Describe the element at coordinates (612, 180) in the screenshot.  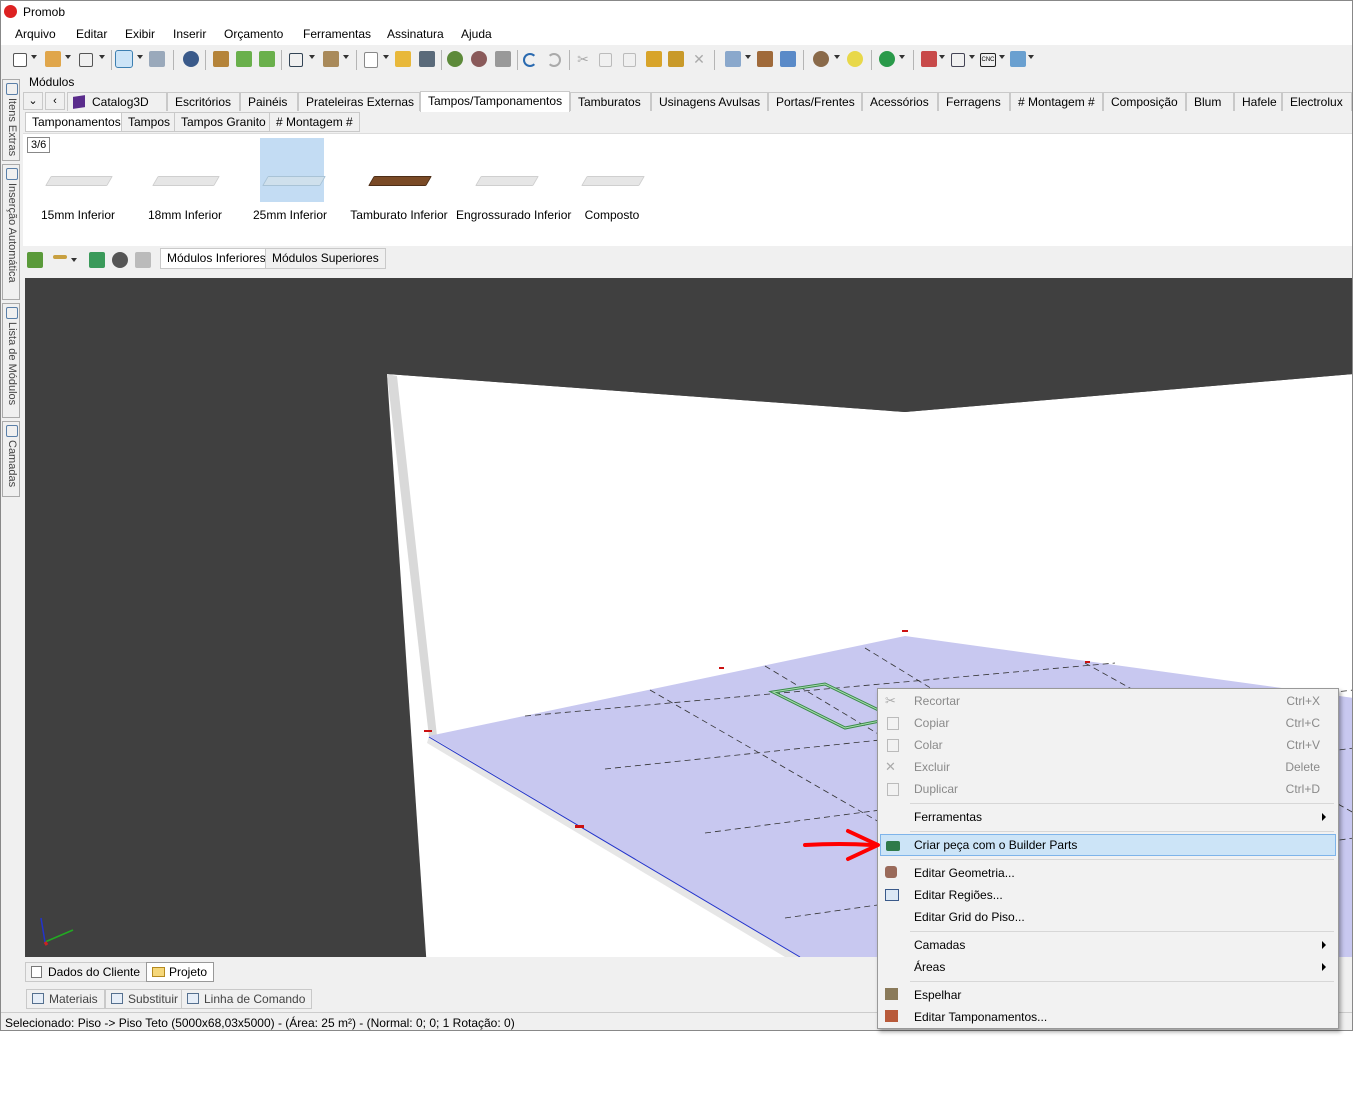
I see `gallery-item-composto: Composto` at that location.